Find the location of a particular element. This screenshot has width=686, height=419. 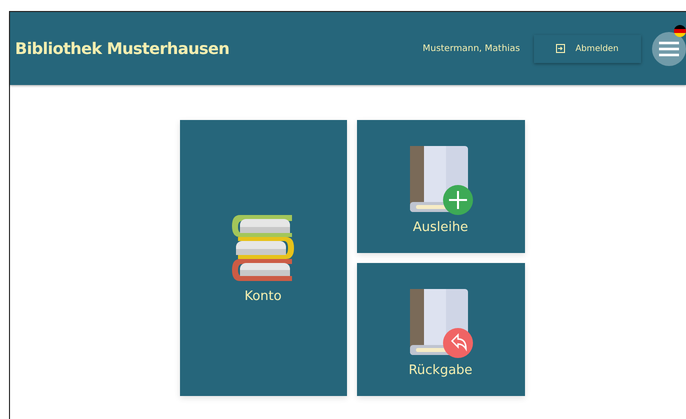

menu-tile: Ausleihe is located at coordinates (440, 186).